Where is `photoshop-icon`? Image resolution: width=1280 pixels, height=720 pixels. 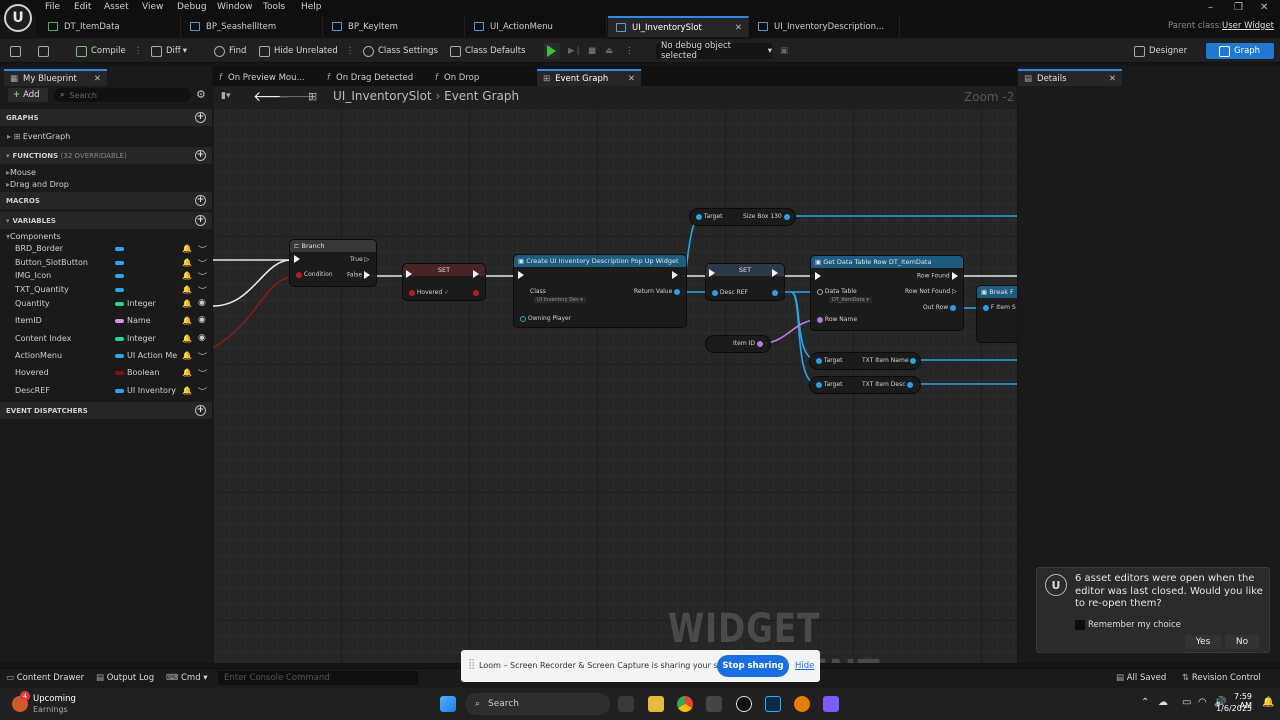
photoshop-icon is located at coordinates (773, 704).